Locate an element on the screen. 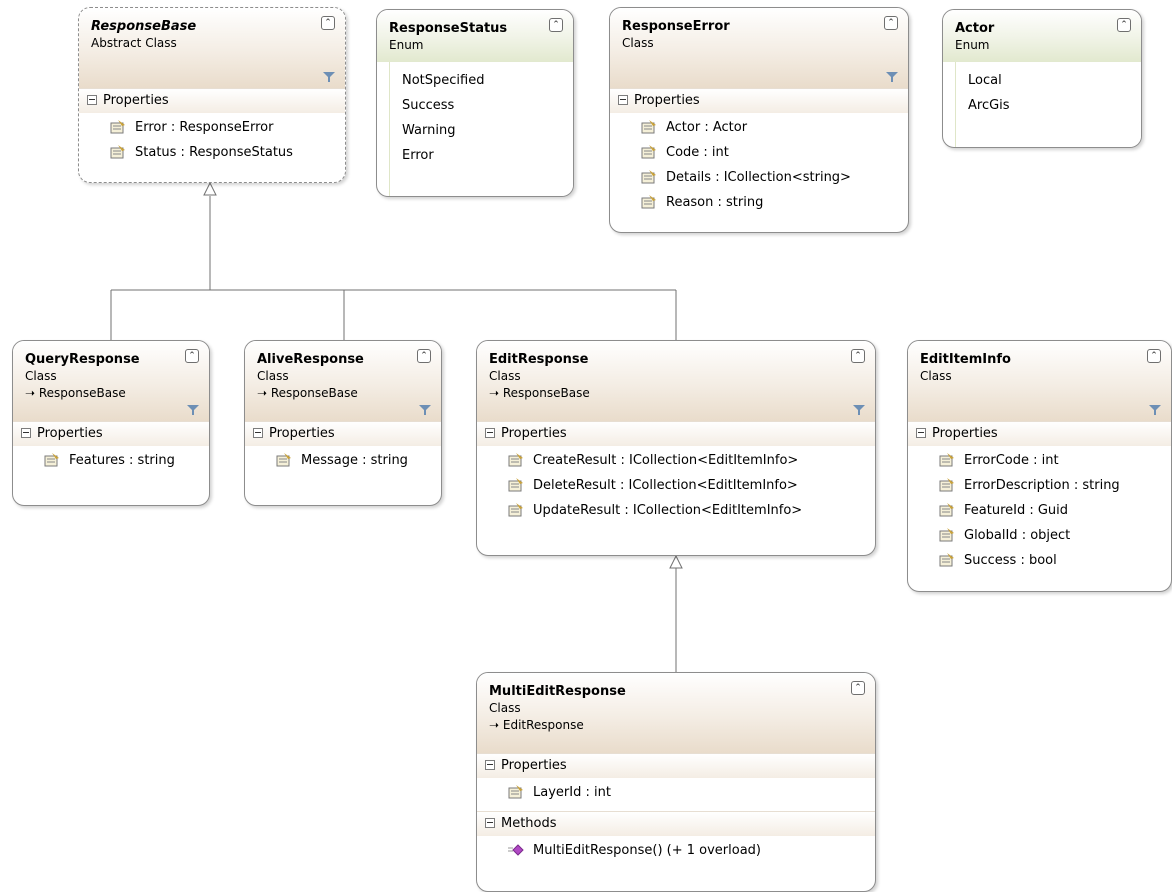 The height and width of the screenshot is (892, 1172). shape-header: EditResponse Class ➝ ResponseBase ⌃ is located at coordinates (676, 381).